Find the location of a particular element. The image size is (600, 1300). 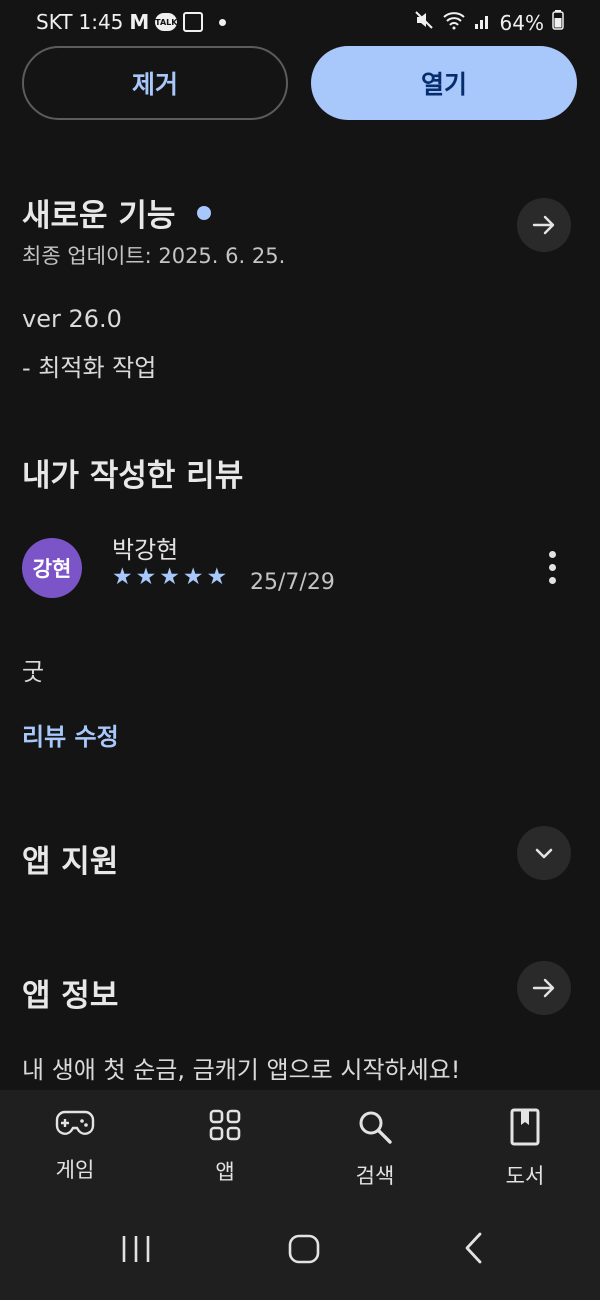

apps-grid-icon is located at coordinates (225, 1125).